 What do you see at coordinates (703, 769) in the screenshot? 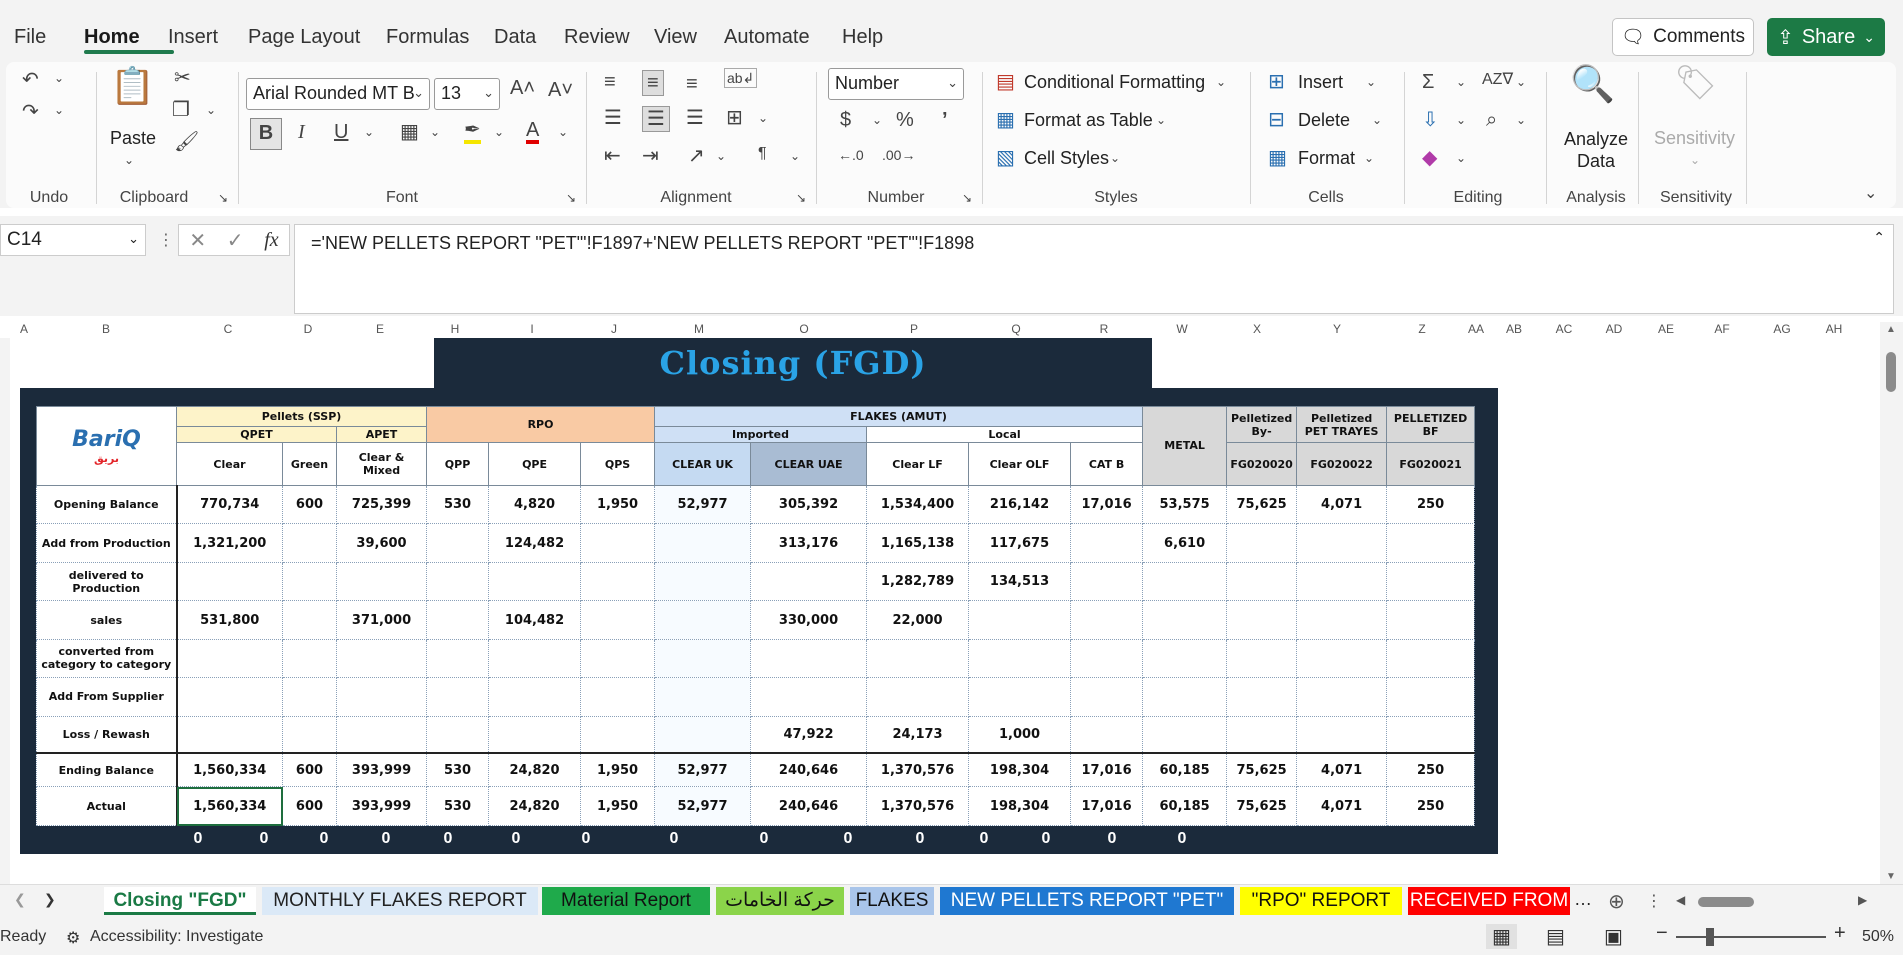
I see `table-cell: 52,977` at bounding box center [703, 769].